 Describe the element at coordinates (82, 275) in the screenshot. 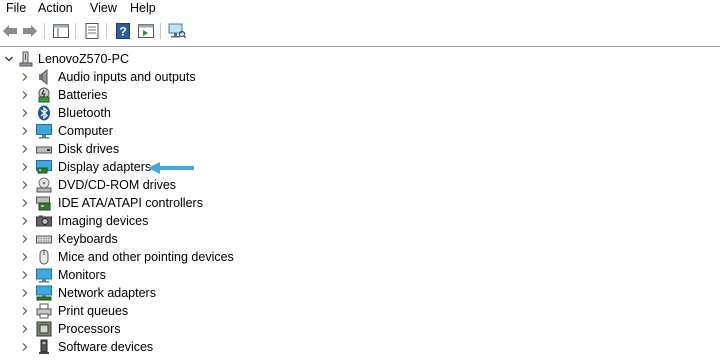

I see `tree-item-label: Monitors` at that location.